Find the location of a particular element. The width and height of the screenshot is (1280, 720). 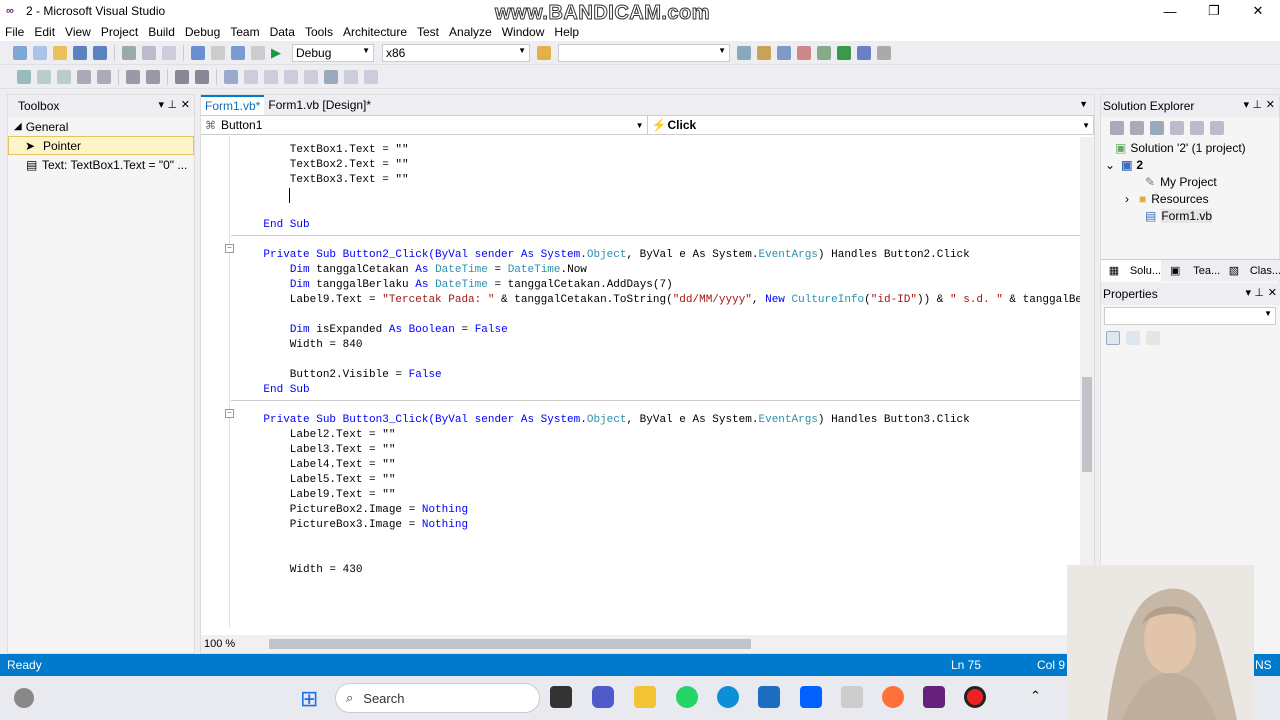

solution-platform-dropdown: x86 ▼ is located at coordinates (456, 52).